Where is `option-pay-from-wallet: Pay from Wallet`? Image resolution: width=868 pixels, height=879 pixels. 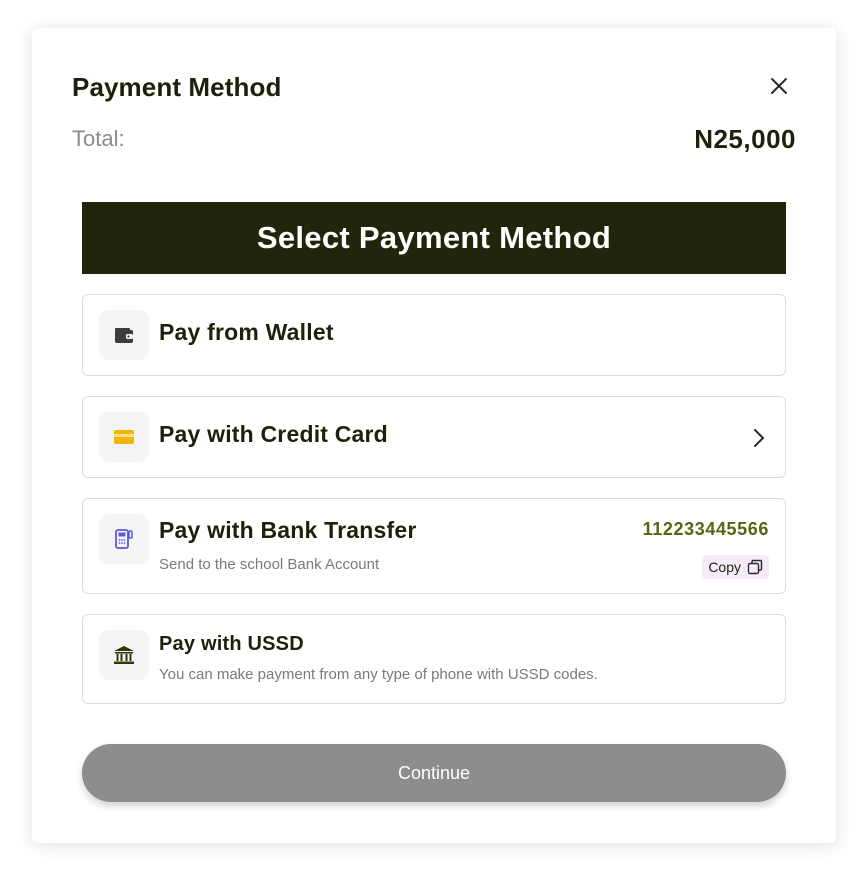 option-pay-from-wallet: Pay from Wallet is located at coordinates (434, 335).